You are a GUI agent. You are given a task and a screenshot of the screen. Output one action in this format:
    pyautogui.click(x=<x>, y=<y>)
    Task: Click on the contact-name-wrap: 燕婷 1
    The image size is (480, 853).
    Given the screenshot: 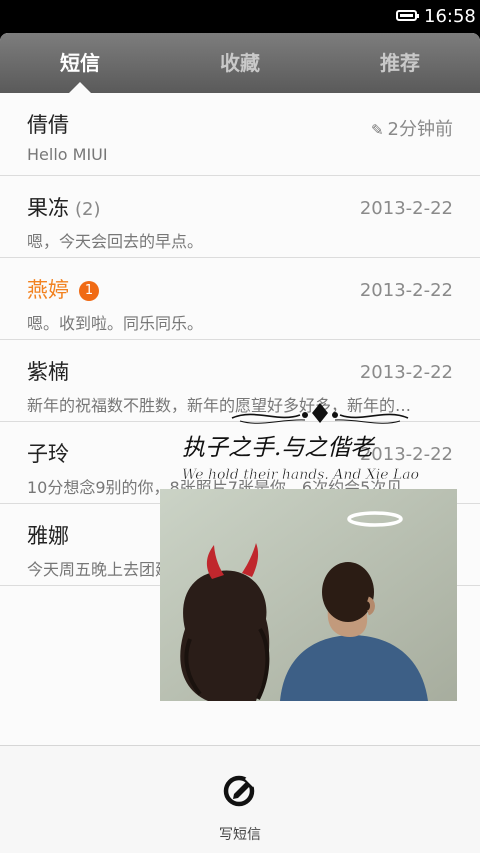 What is the action you would take?
    pyautogui.click(x=63, y=289)
    